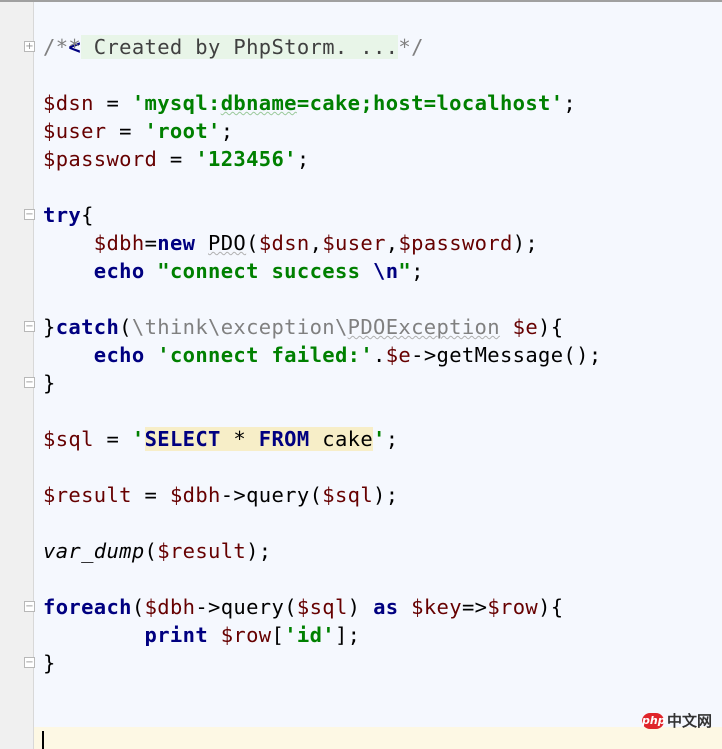 The width and height of the screenshot is (722, 749). Describe the element at coordinates (87, 215) in the screenshot. I see `brace: {` at that location.